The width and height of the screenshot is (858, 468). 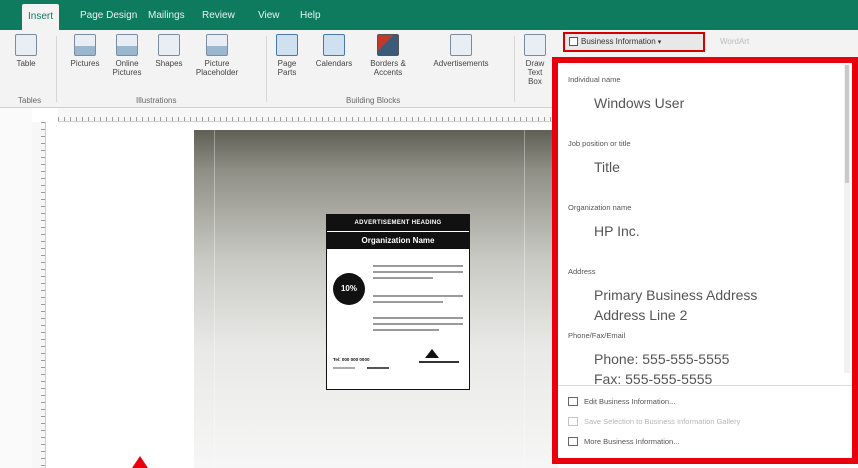 What do you see at coordinates (573, 421) in the screenshot?
I see `save-icon` at bounding box center [573, 421].